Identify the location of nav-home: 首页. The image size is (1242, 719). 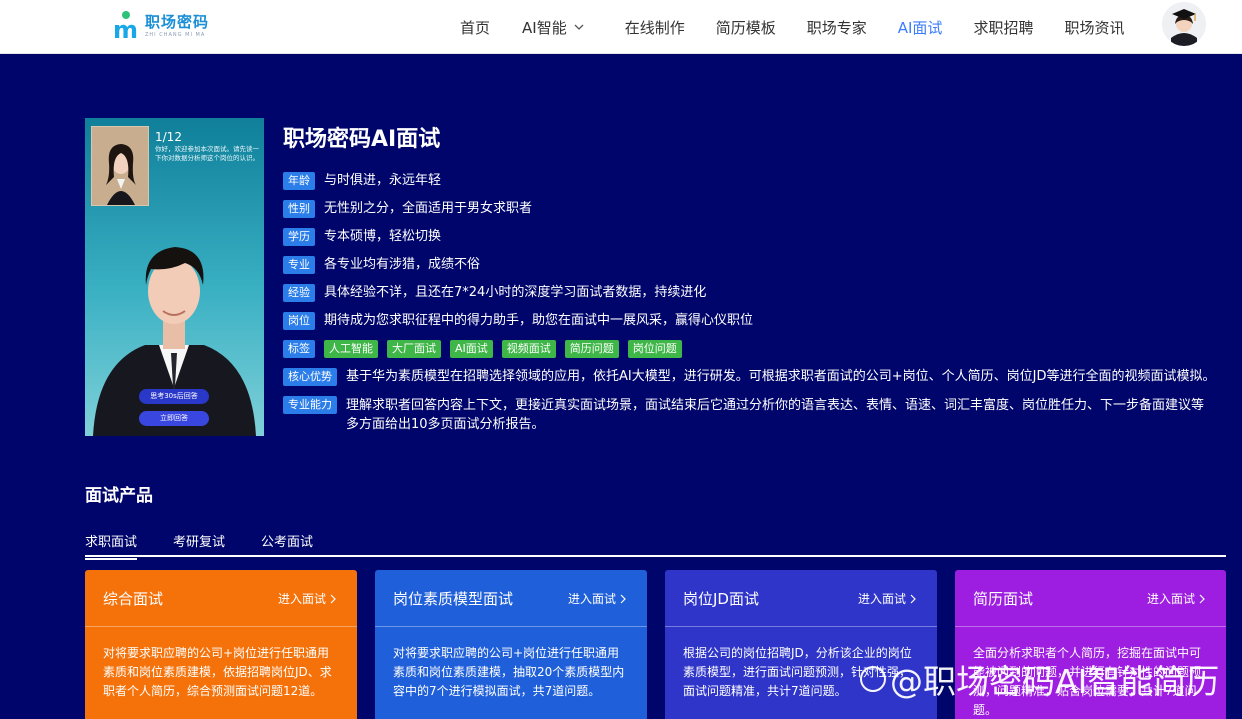
(475, 27).